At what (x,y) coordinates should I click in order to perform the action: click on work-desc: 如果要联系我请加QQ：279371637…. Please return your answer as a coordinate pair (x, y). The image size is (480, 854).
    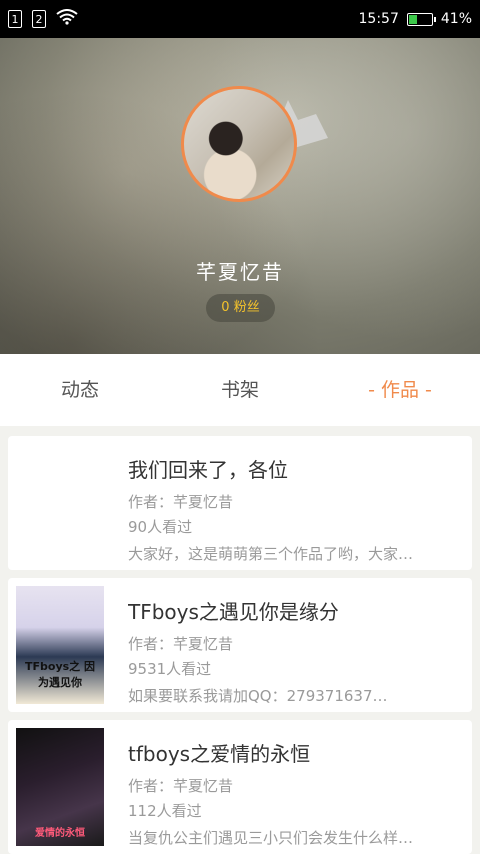
    Looking at the image, I should click on (258, 696).